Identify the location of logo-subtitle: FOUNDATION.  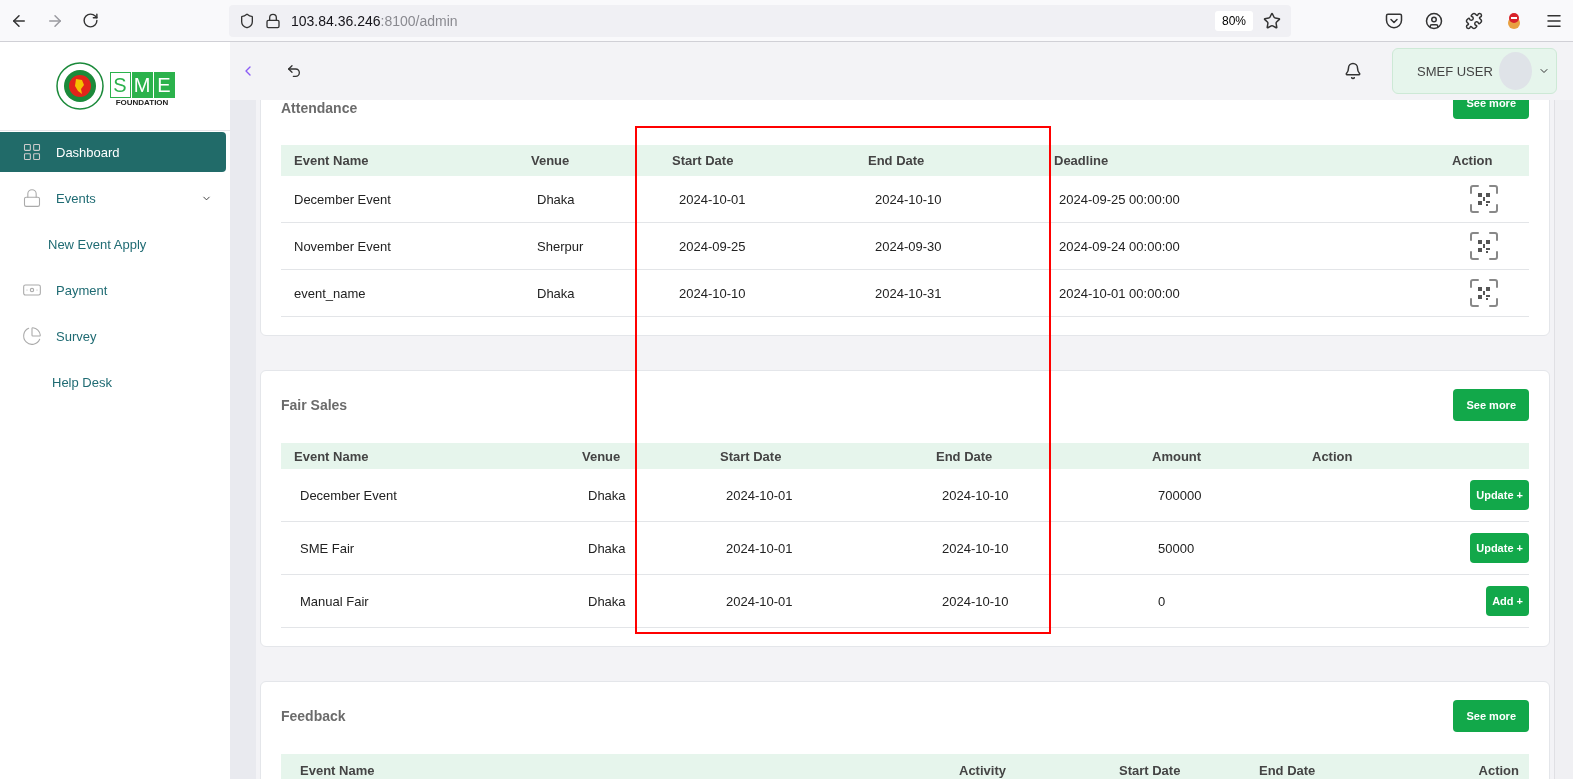
(142, 102).